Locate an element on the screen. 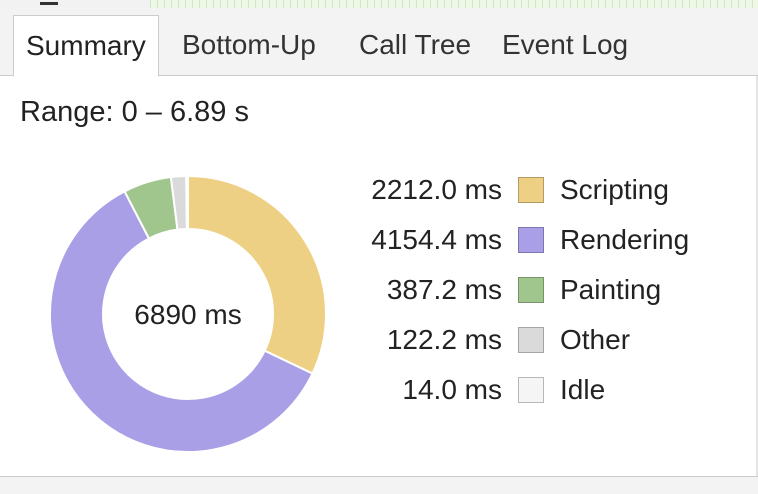  legend-row-idle: 14.0 ms Idle is located at coordinates (540, 395).